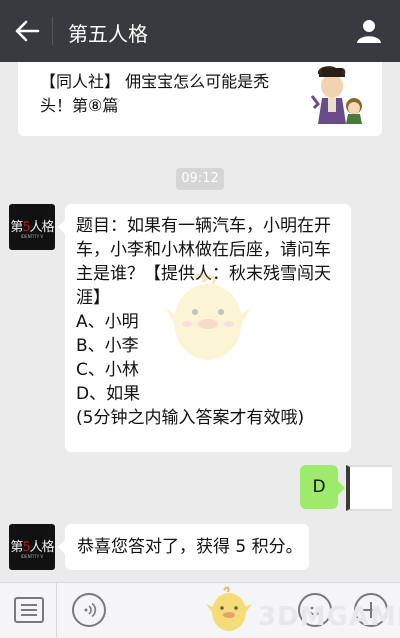 The height and width of the screenshot is (638, 400). I want to click on top-bar: 第五人格, so click(200, 31).